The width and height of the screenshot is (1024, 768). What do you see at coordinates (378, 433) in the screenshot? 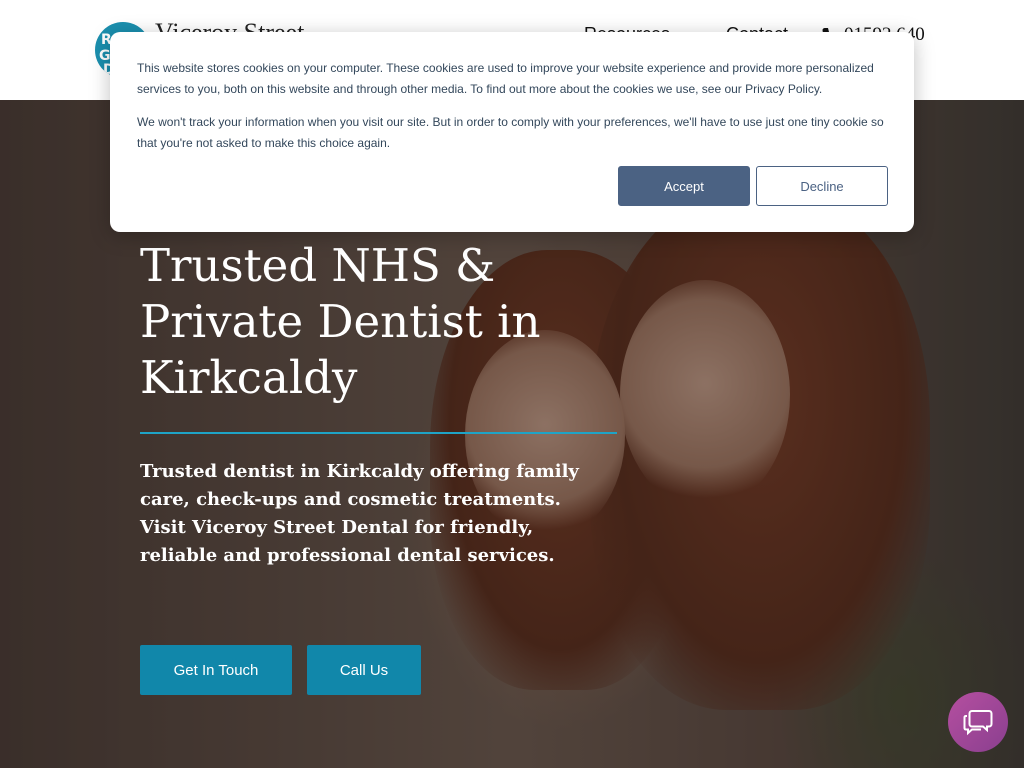
I see `hero-divider` at bounding box center [378, 433].